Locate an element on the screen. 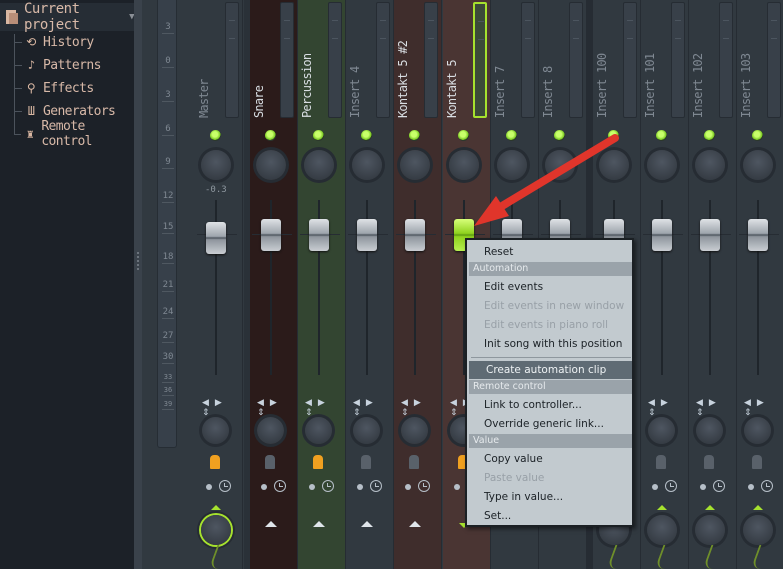 This screenshot has width=783, height=569. menu-item-copy-value: Copy value is located at coordinates (513, 459).